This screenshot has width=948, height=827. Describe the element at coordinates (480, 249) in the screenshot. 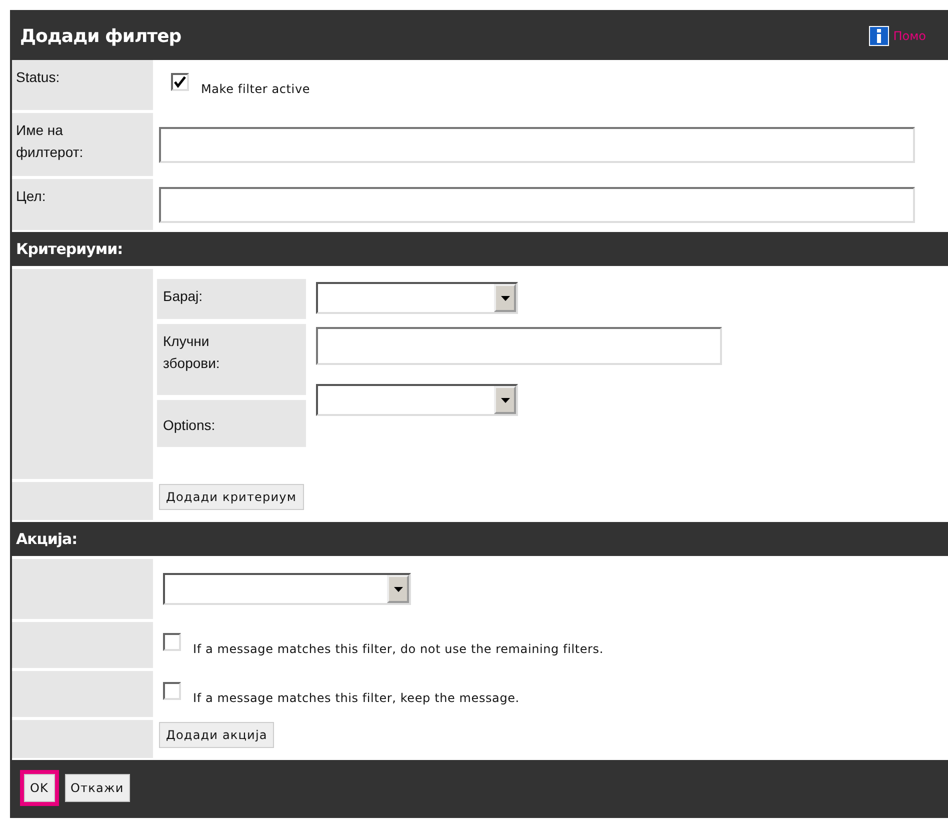

I see `section-header: Критериуми:` at that location.